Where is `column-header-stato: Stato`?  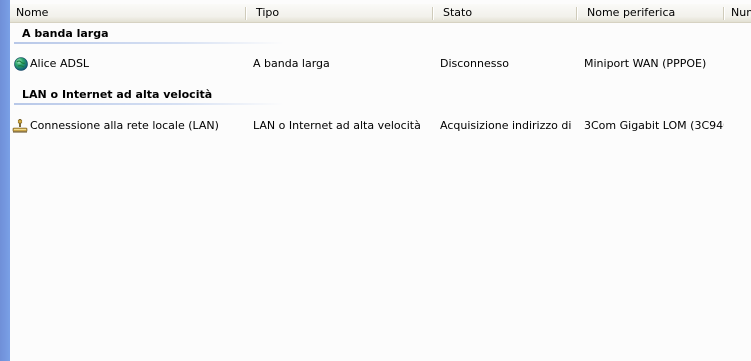
column-header-stato: Stato is located at coordinates (507, 13).